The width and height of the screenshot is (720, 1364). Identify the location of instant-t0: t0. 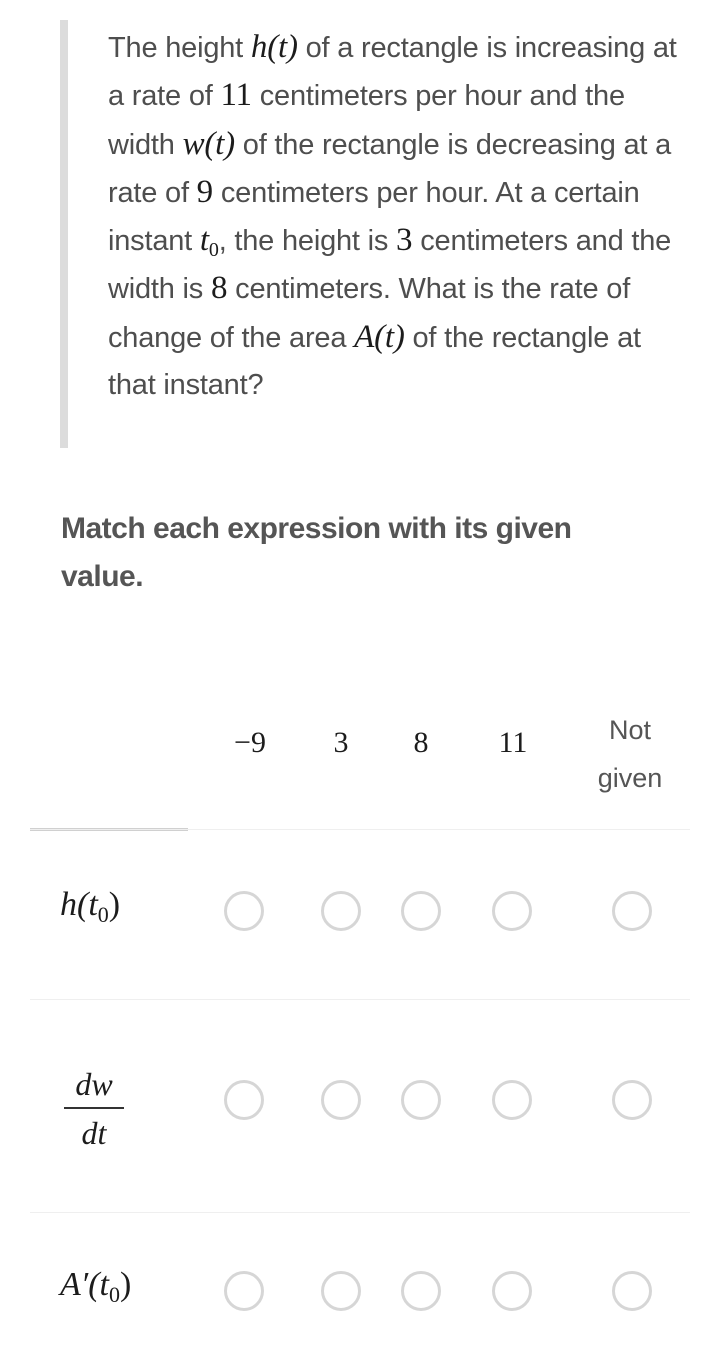
(209, 242).